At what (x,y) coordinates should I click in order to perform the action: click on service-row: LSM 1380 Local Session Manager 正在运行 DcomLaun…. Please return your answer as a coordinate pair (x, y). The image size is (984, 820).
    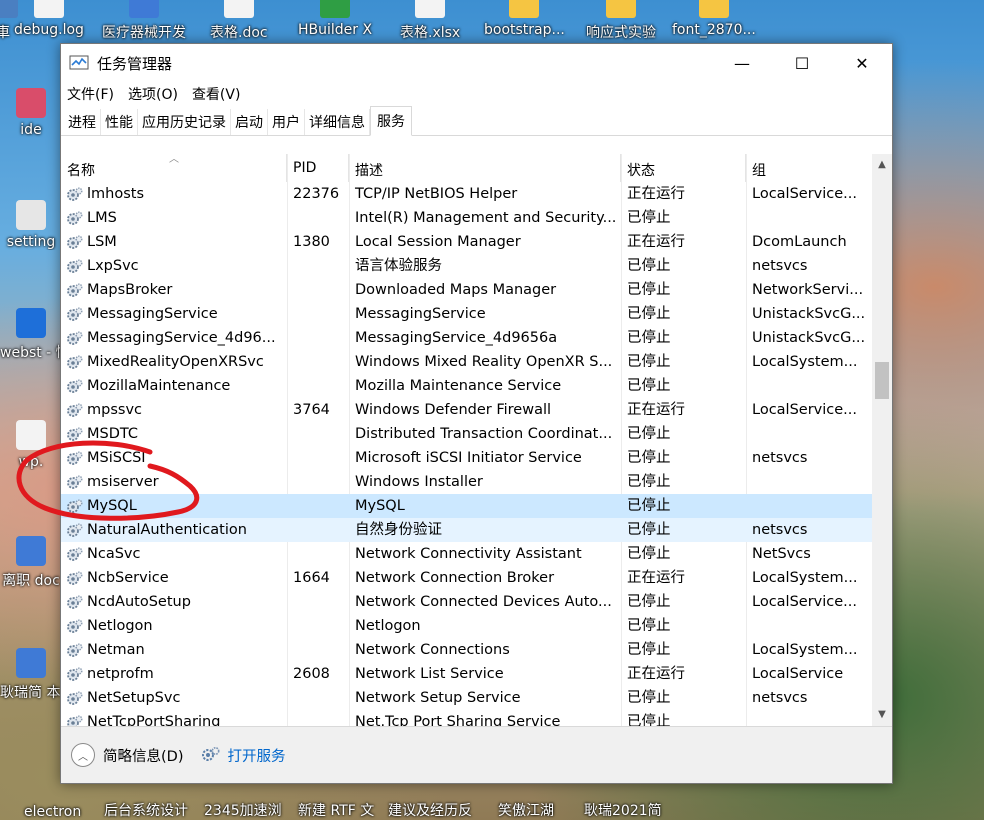
    Looking at the image, I should click on (466, 242).